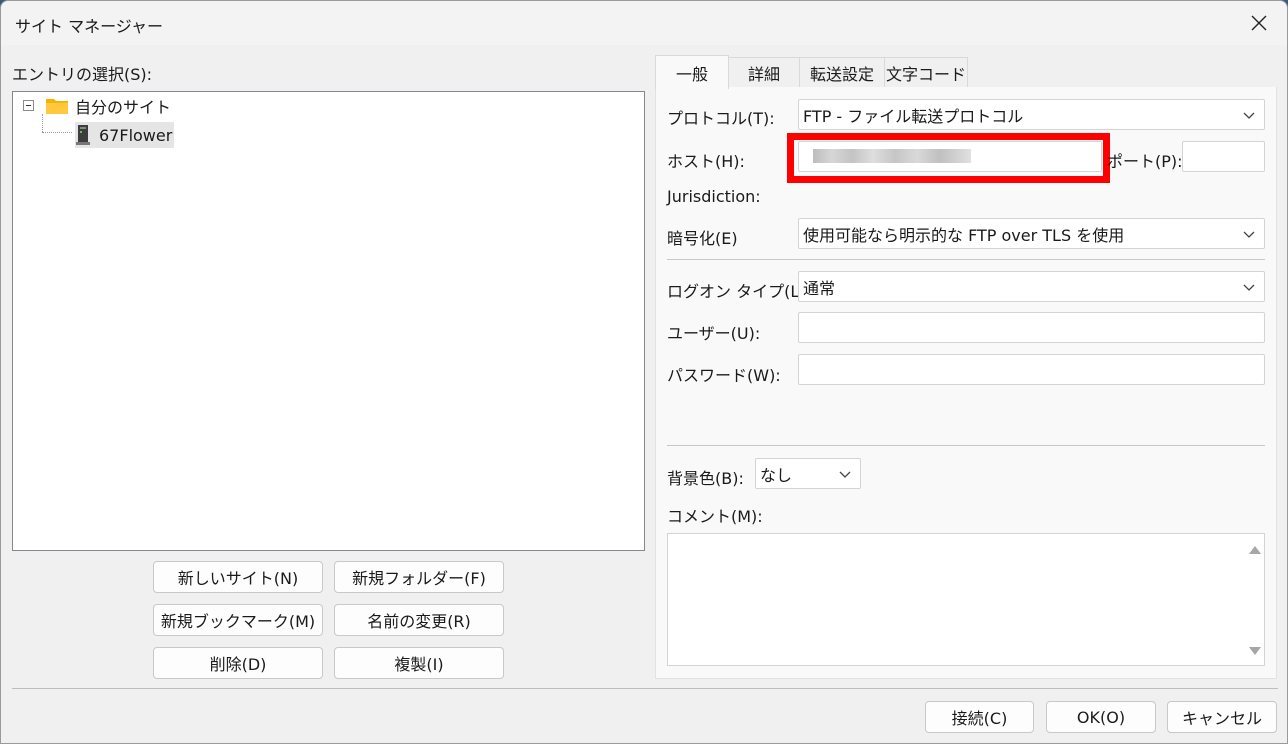 The height and width of the screenshot is (744, 1288). Describe the element at coordinates (123, 107) in the screenshot. I see `tree-item-label: 自分のサイト` at that location.